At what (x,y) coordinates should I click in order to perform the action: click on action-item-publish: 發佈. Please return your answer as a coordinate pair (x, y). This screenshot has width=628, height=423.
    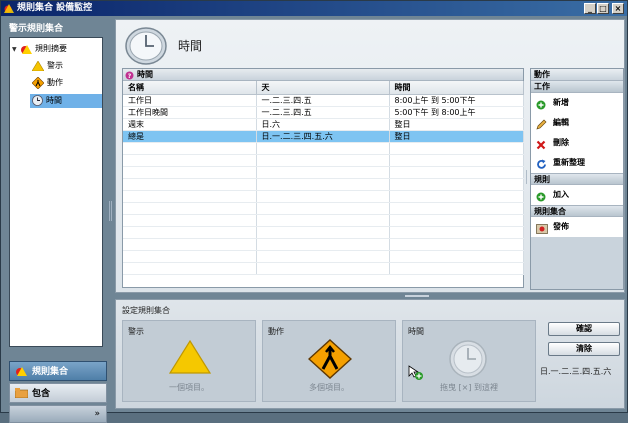
    Looking at the image, I should click on (577, 227).